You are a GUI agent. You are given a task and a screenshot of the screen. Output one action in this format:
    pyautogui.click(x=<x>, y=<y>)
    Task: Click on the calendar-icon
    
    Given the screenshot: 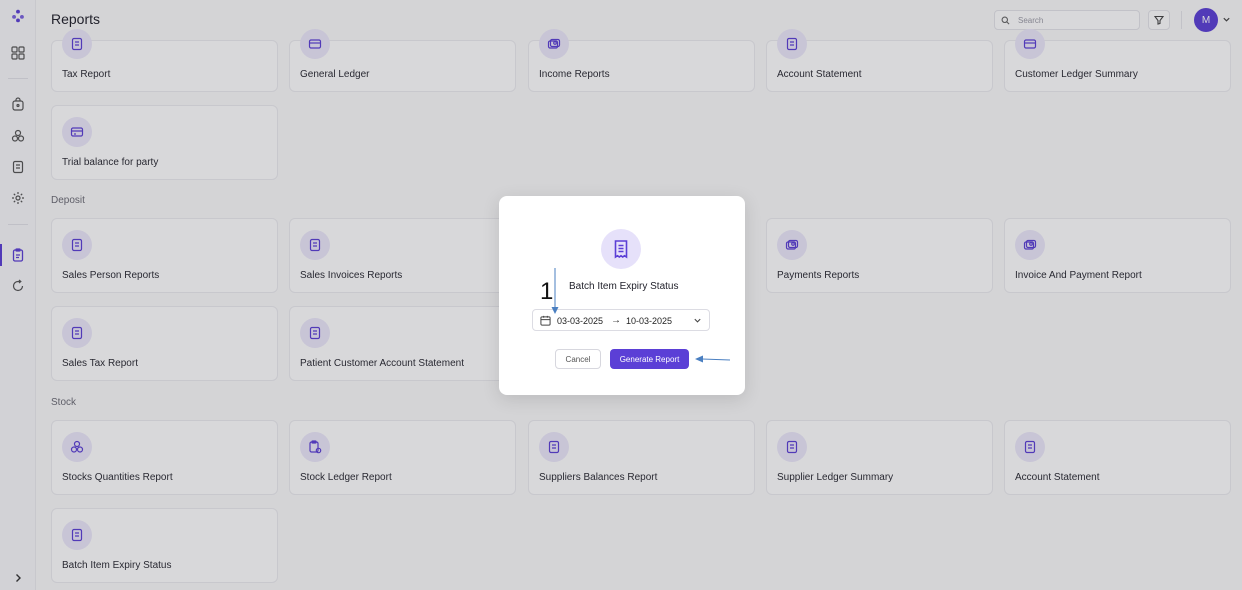 What is the action you would take?
    pyautogui.click(x=545, y=320)
    